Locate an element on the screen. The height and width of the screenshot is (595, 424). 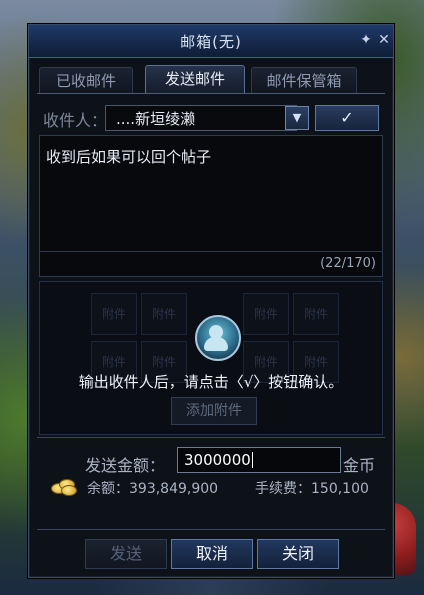
gold-coins-icon is located at coordinates (64, 486).